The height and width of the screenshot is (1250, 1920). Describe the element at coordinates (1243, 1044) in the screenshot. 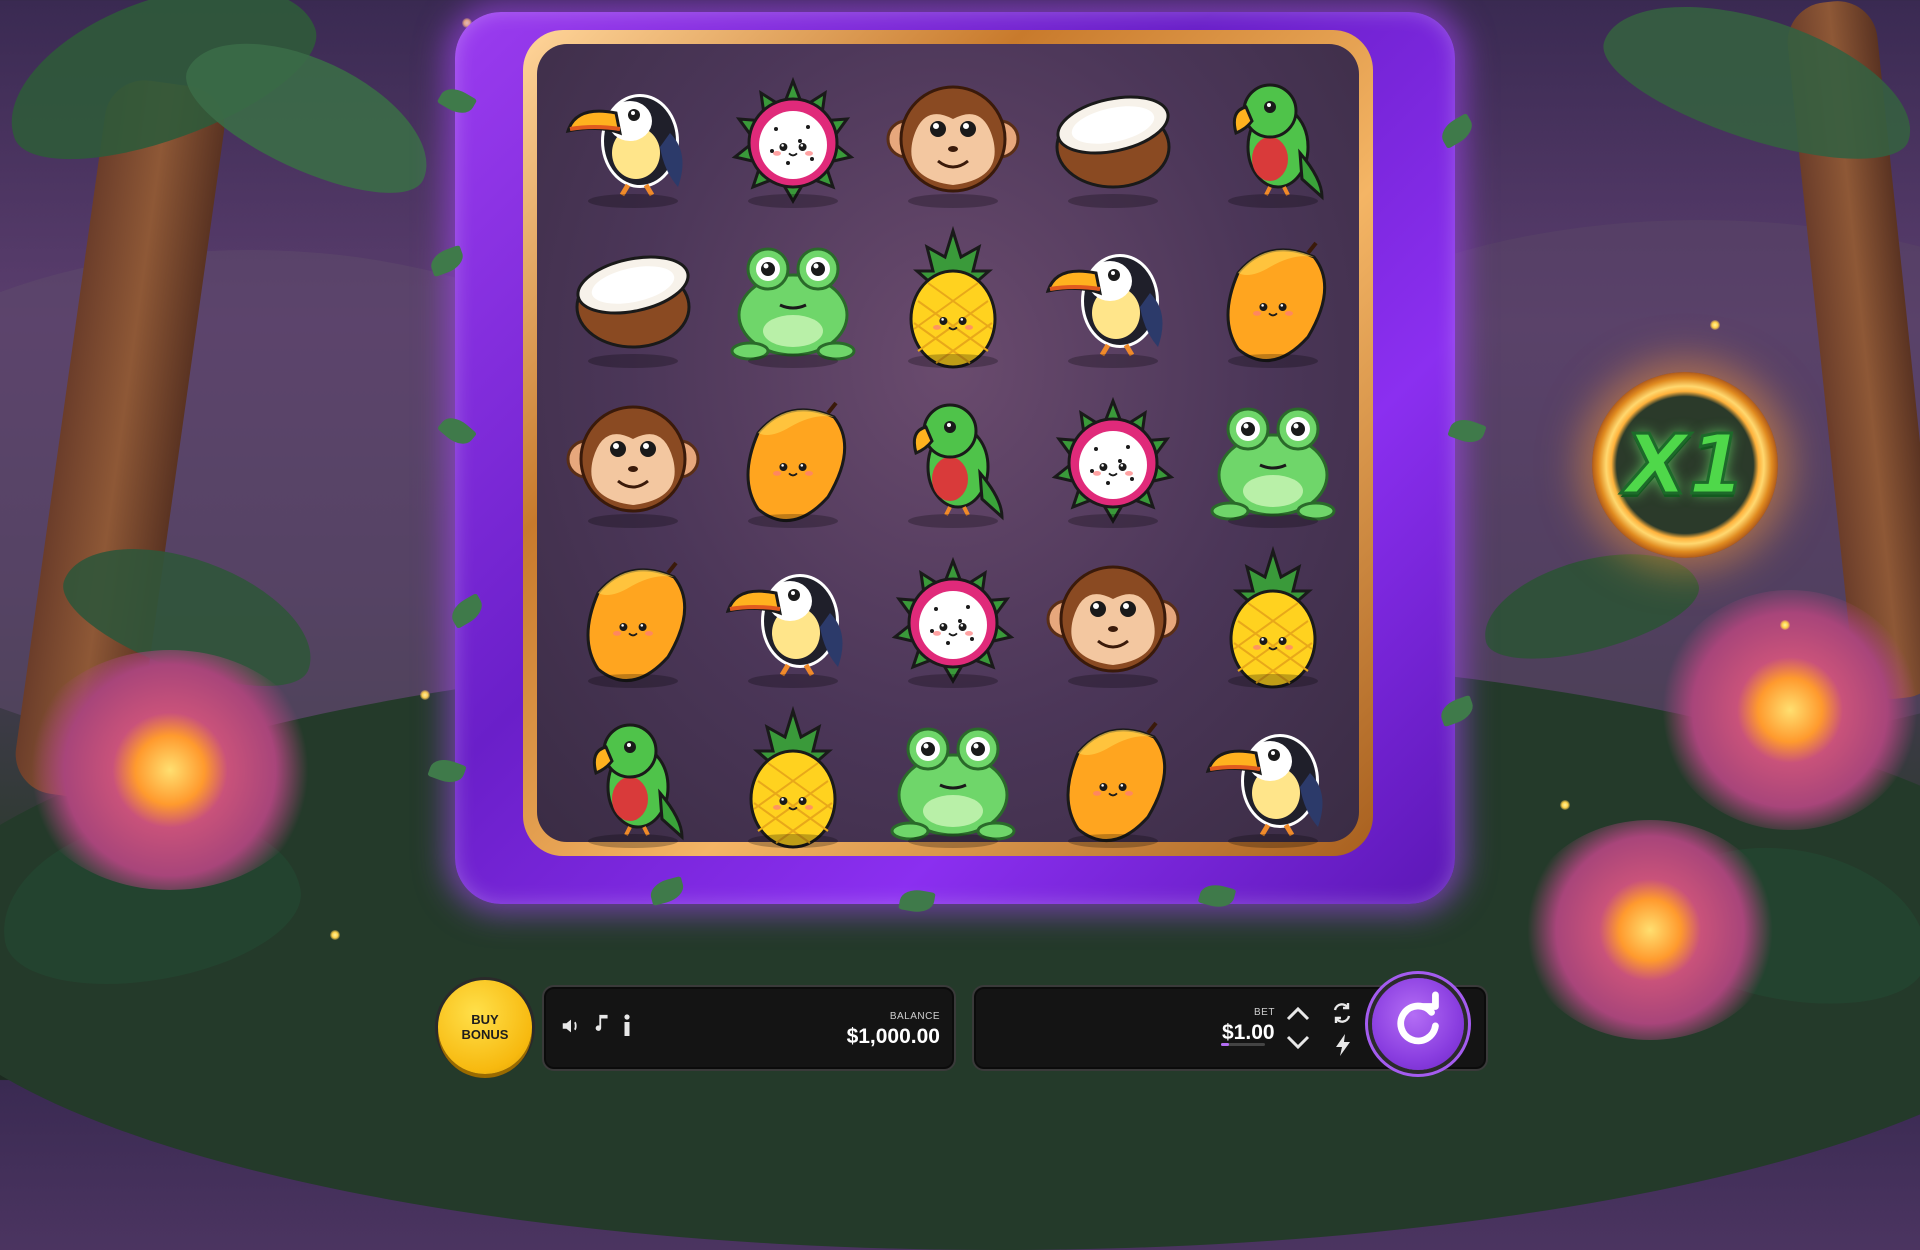

I see `bet-level-indicator` at that location.